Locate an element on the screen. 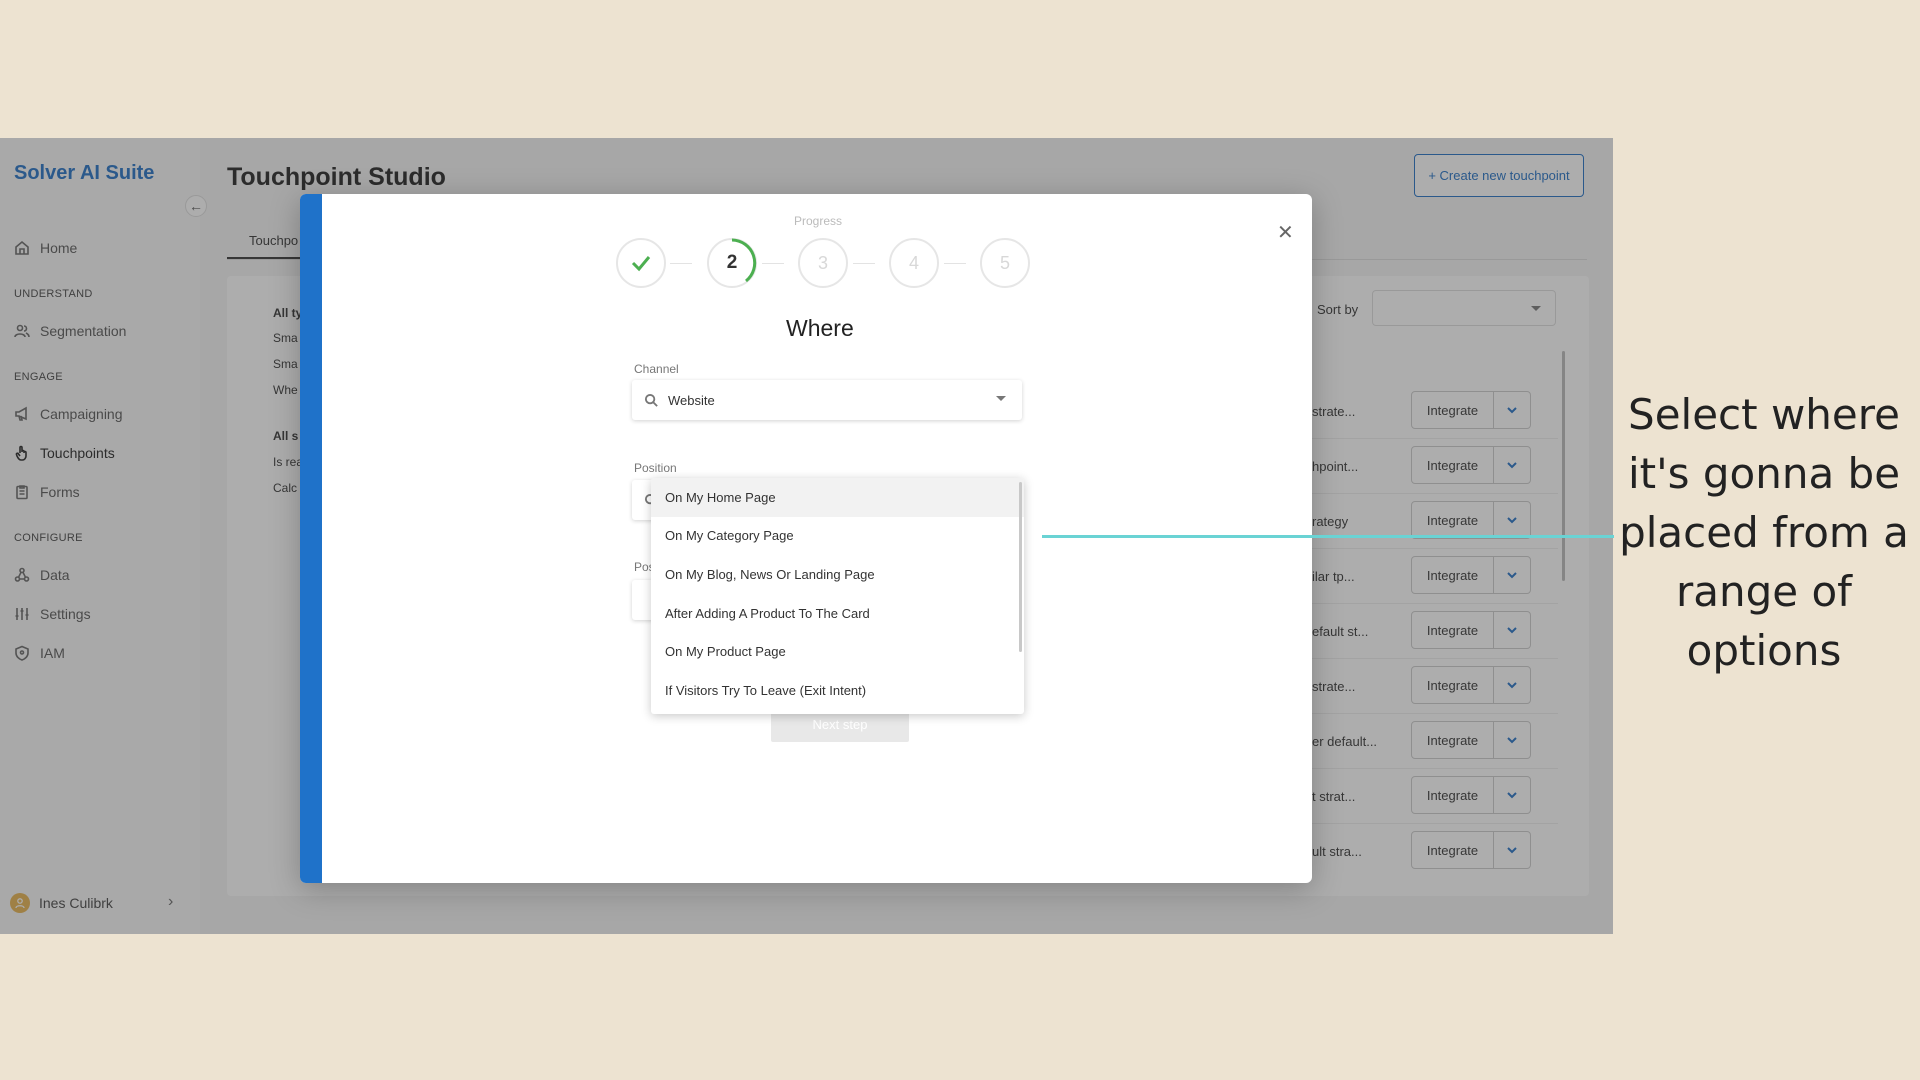 The image size is (1920, 1080). step-title: Where is located at coordinates (820, 328).